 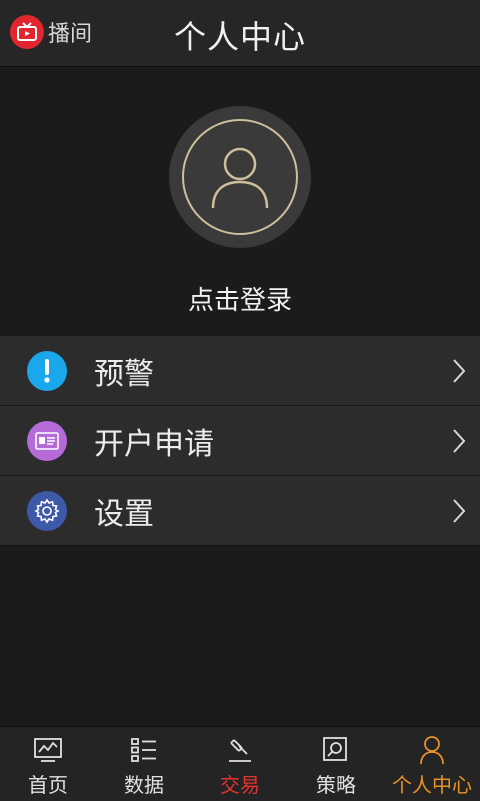 I want to click on menu-item-label: 开户申请, so click(x=154, y=444).